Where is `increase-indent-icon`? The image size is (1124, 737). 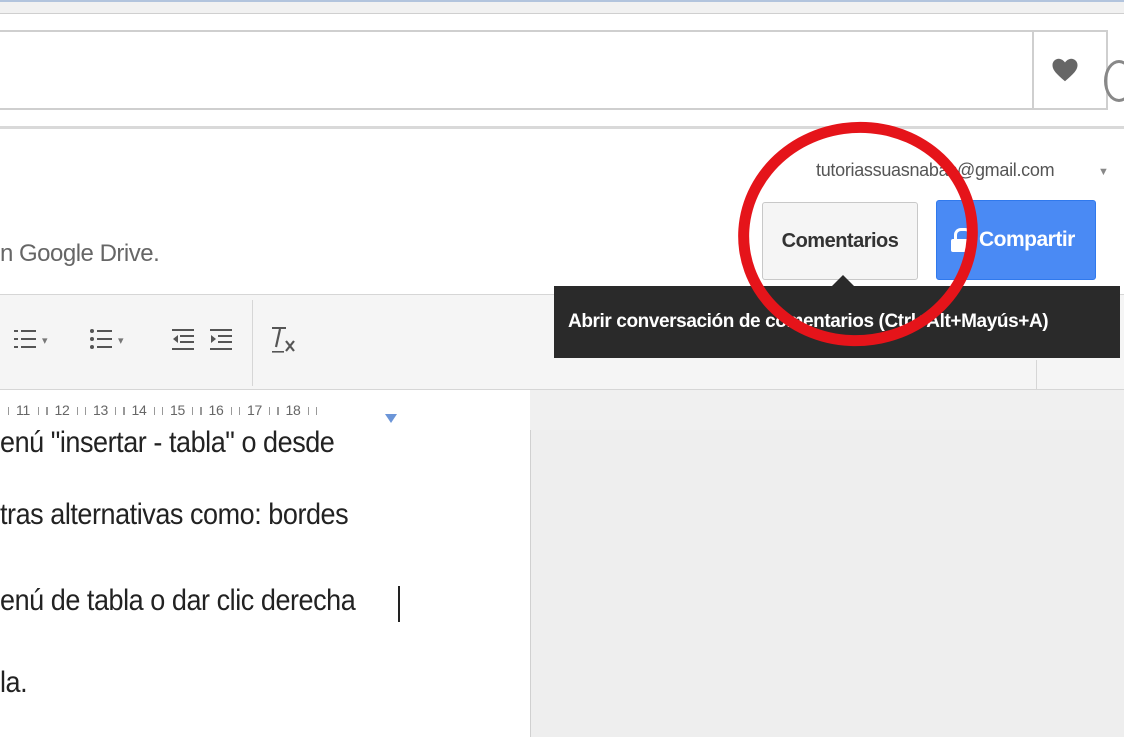 increase-indent-icon is located at coordinates (221, 339).